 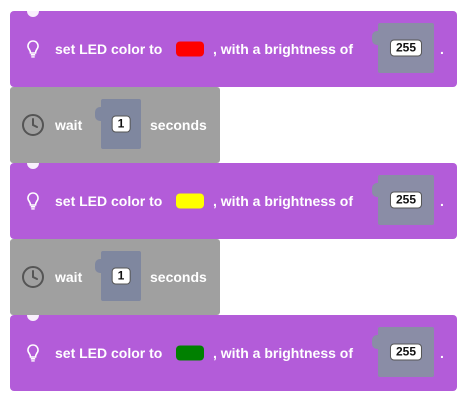 I want to click on led-color-swatch-yellow, so click(x=190, y=201).